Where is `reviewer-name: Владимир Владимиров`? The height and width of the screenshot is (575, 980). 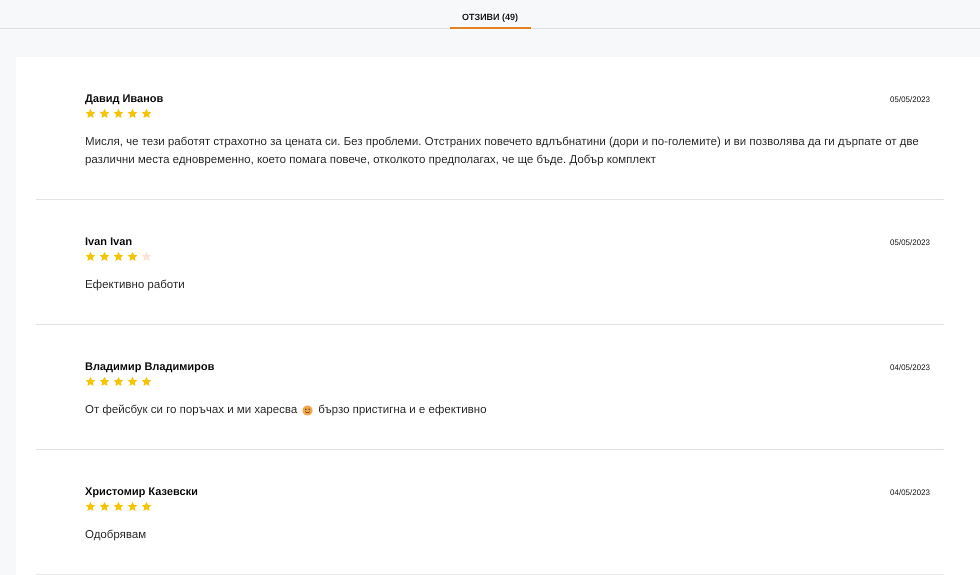 reviewer-name: Владимир Владимиров is located at coordinates (149, 367).